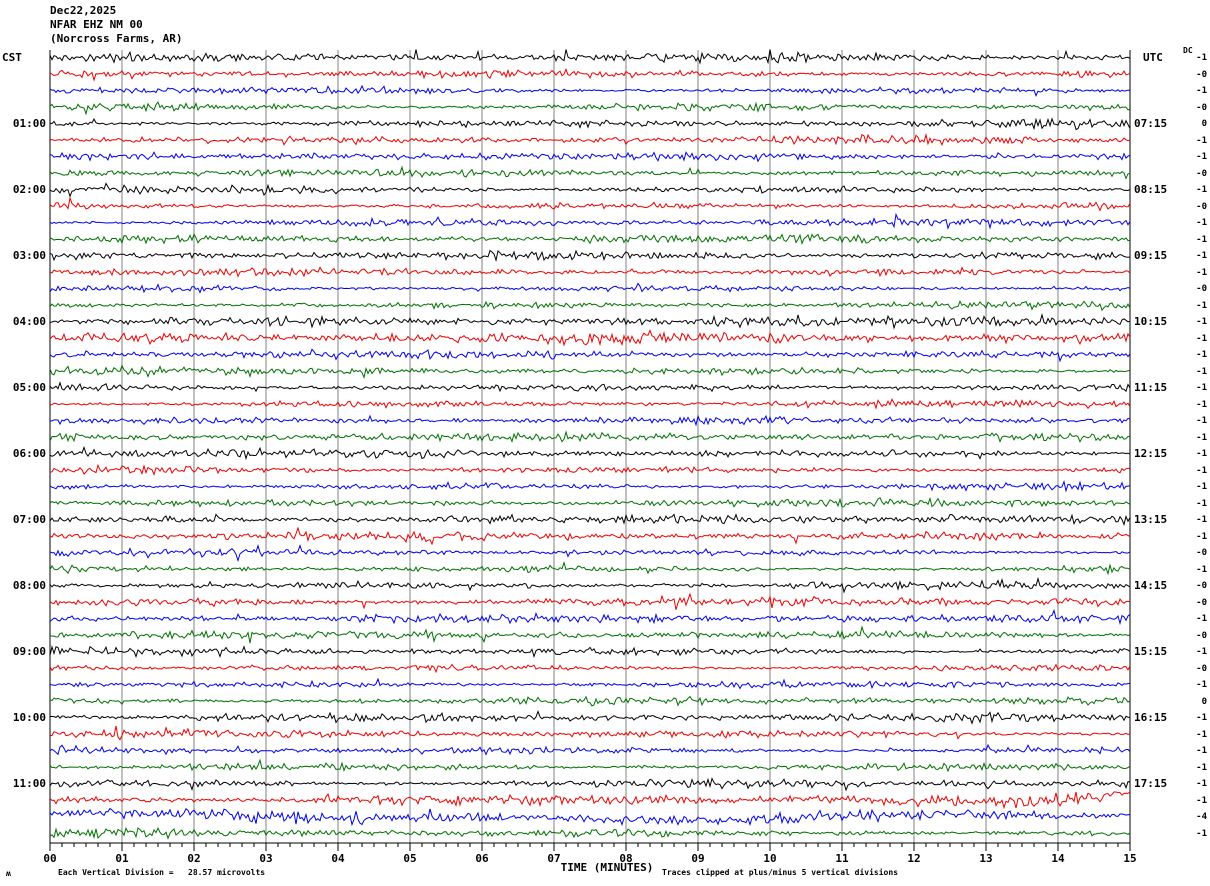 The image size is (1210, 886). Describe the element at coordinates (590, 800) in the screenshot. I see `trace-red-11:15` at that location.